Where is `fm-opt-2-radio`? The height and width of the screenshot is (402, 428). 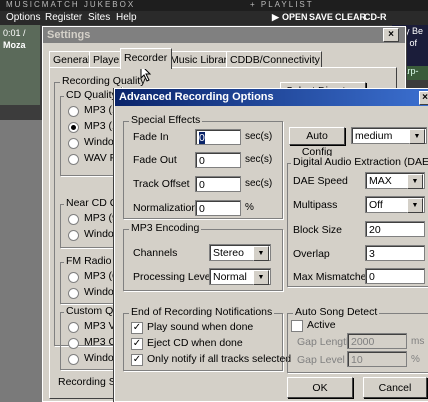
fm-opt-2-radio is located at coordinates (73, 293).